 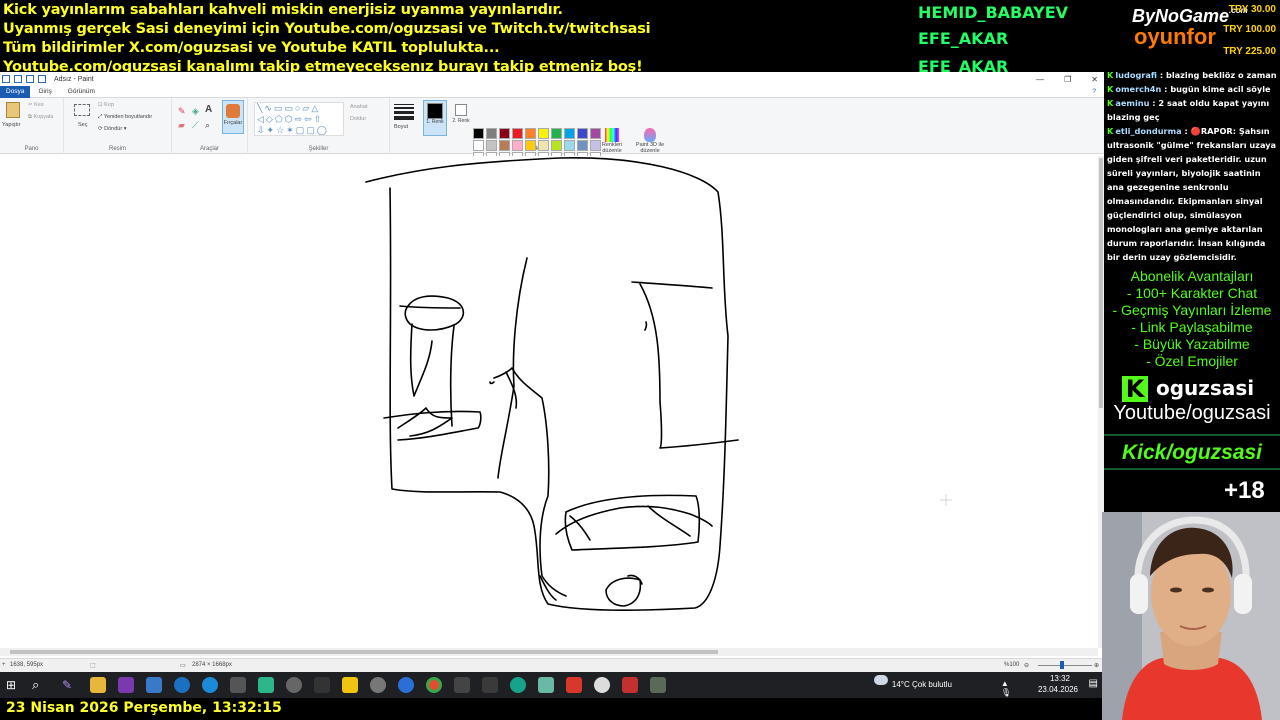 I want to click on weather-text: 14°C Çok bulutlu, so click(x=922, y=684).